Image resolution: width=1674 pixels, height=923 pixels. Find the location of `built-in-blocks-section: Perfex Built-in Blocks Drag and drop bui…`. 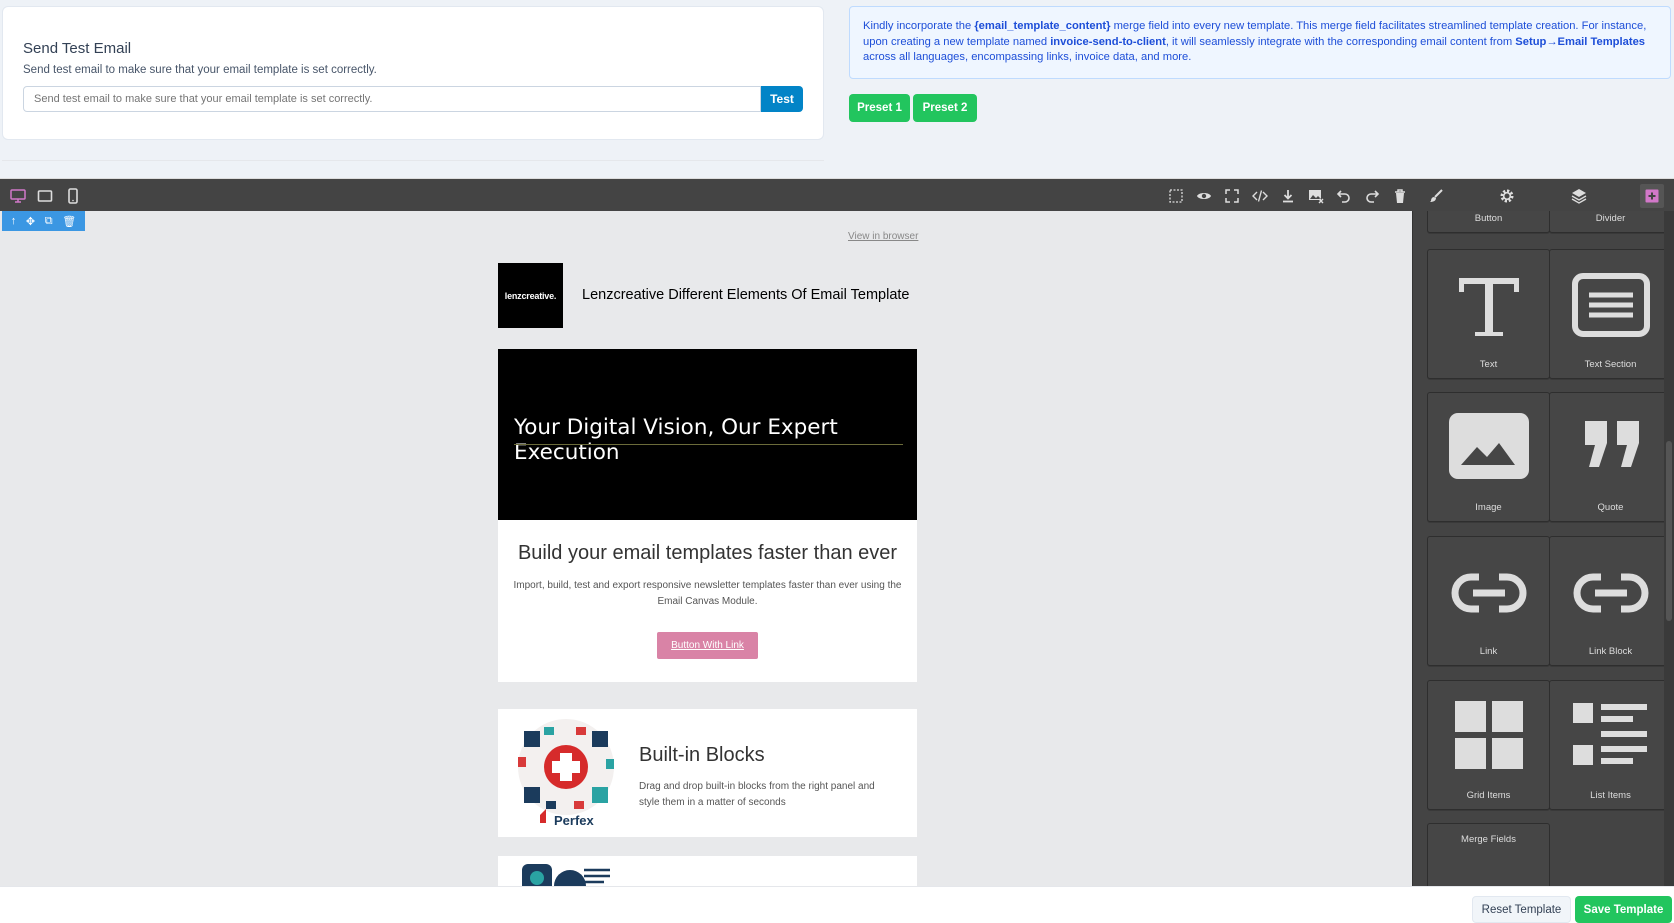

built-in-blocks-section: Perfex Built-in Blocks Drag and drop bui… is located at coordinates (707, 773).